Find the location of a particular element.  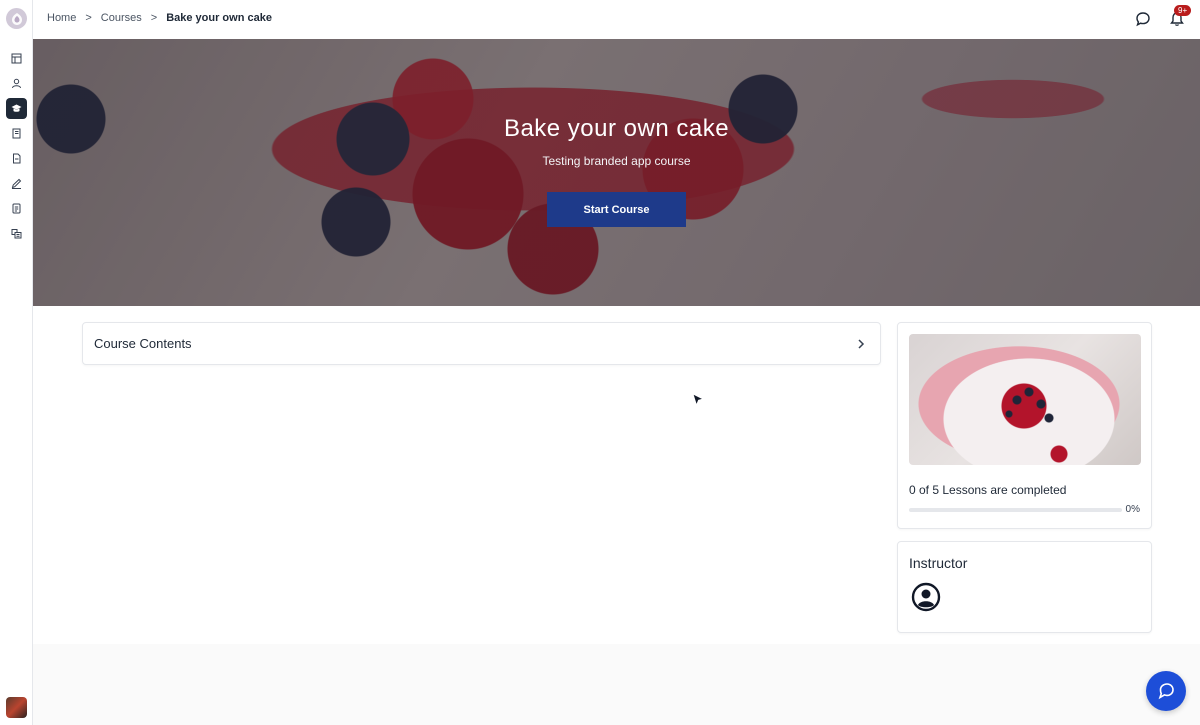

file-icon is located at coordinates (16, 208).